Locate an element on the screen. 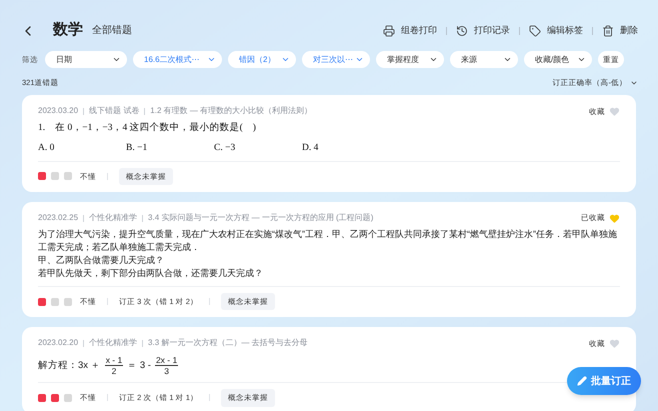 The image size is (658, 411). equation-text: 解方程：3x ＋ is located at coordinates (69, 365).